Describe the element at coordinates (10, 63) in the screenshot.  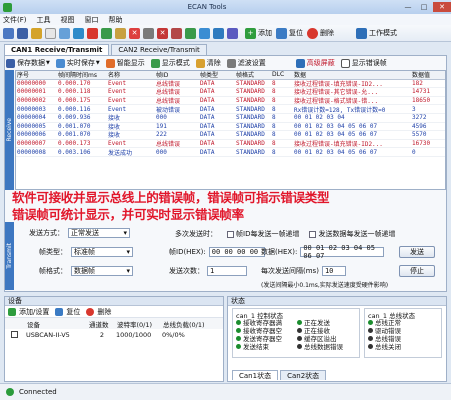
I see `save-icon` at that location.